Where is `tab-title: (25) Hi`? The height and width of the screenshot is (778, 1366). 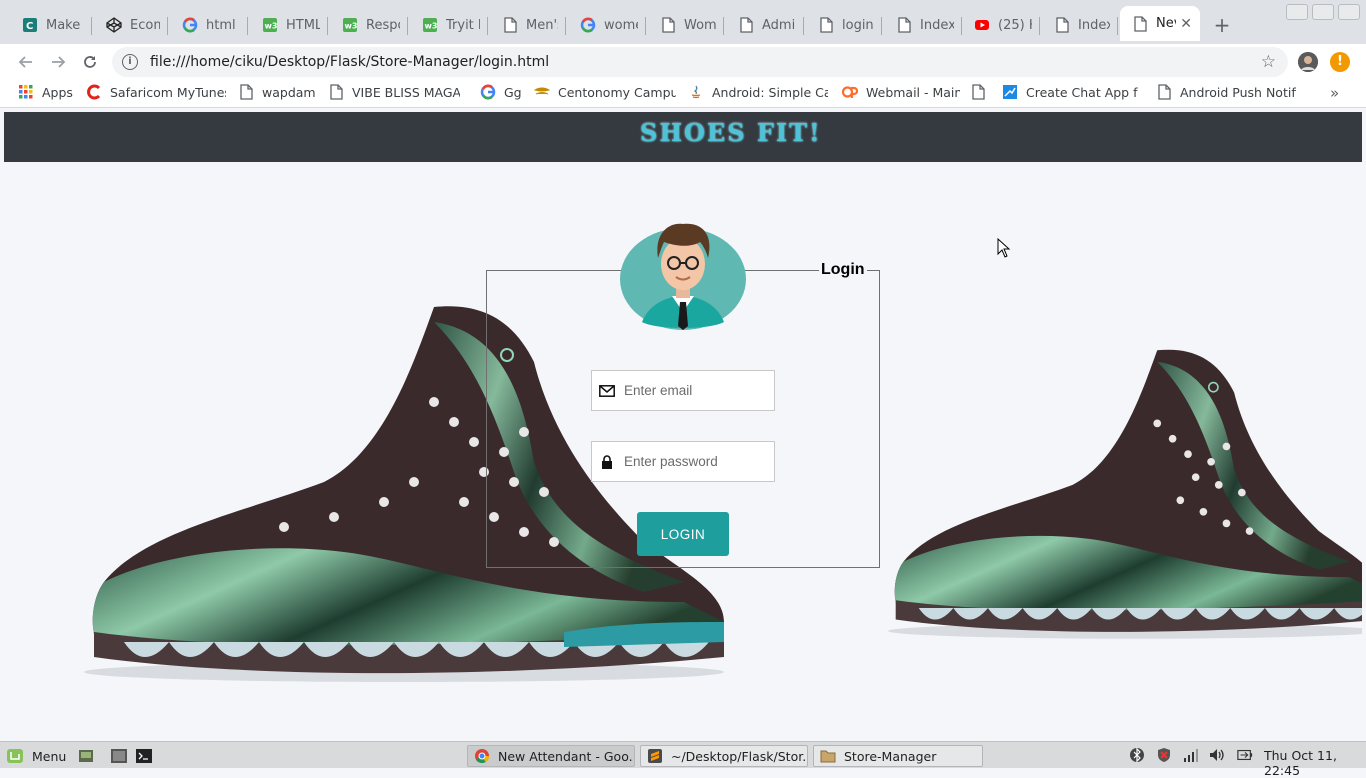 tab-title: (25) Hi is located at coordinates (1015, 25).